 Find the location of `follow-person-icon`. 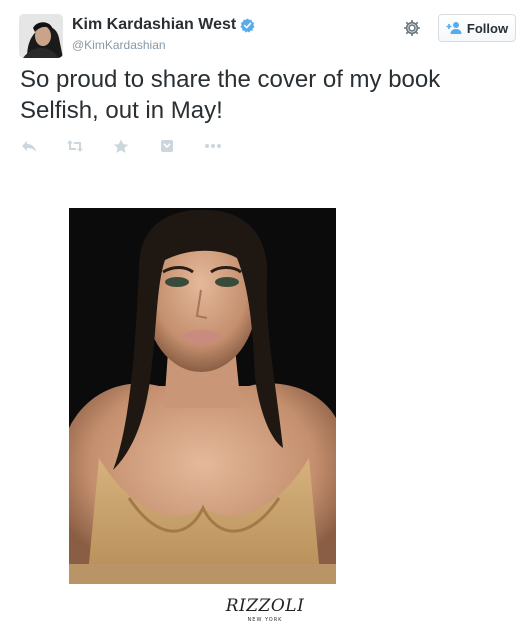

follow-person-icon is located at coordinates (454, 28).